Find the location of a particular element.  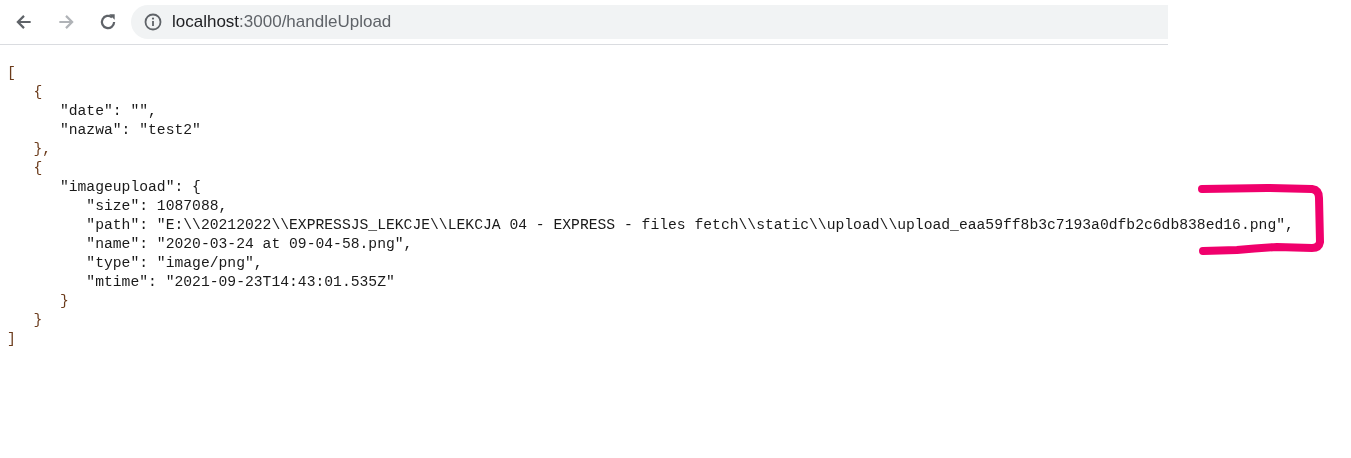

json-line: "name": "2020-03-24 at 09-04-58.png", is located at coordinates (249, 244).